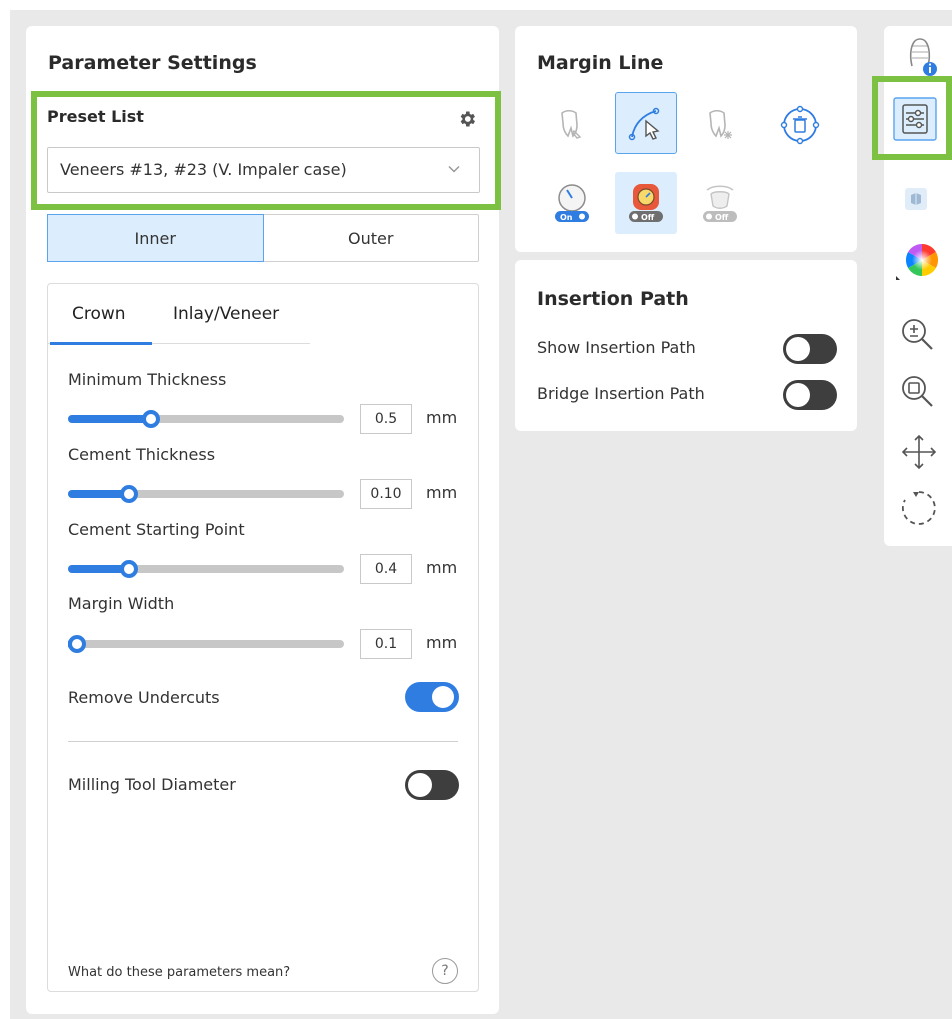 This screenshot has height=1019, width=952. Describe the element at coordinates (920, 260) in the screenshot. I see `color-wheel-icon` at that location.